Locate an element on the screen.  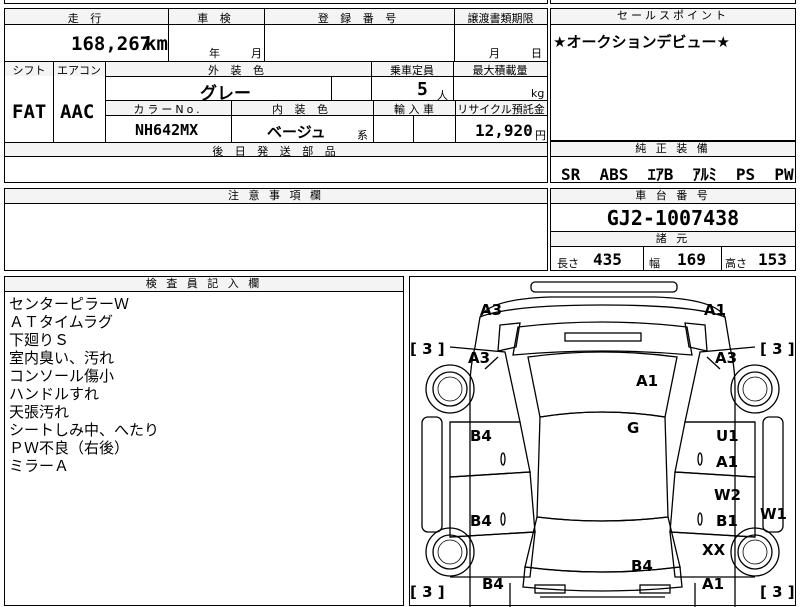
top-strip is located at coordinates (276, 2).